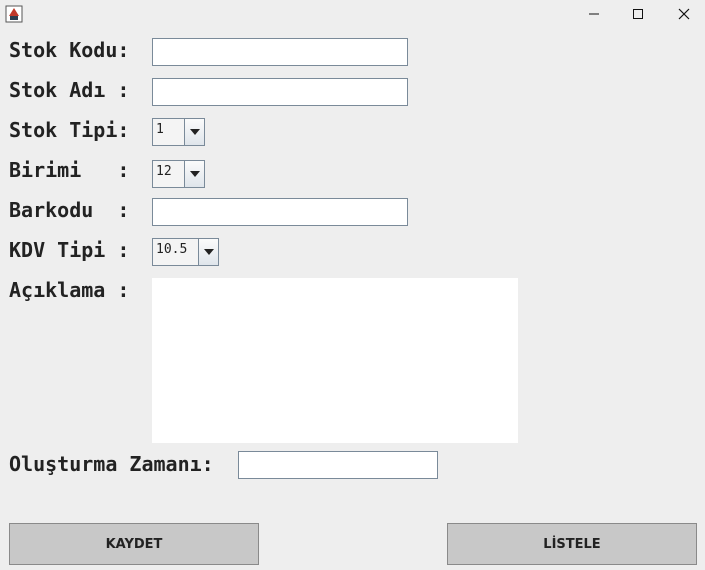  I want to click on close-icon, so click(684, 14).